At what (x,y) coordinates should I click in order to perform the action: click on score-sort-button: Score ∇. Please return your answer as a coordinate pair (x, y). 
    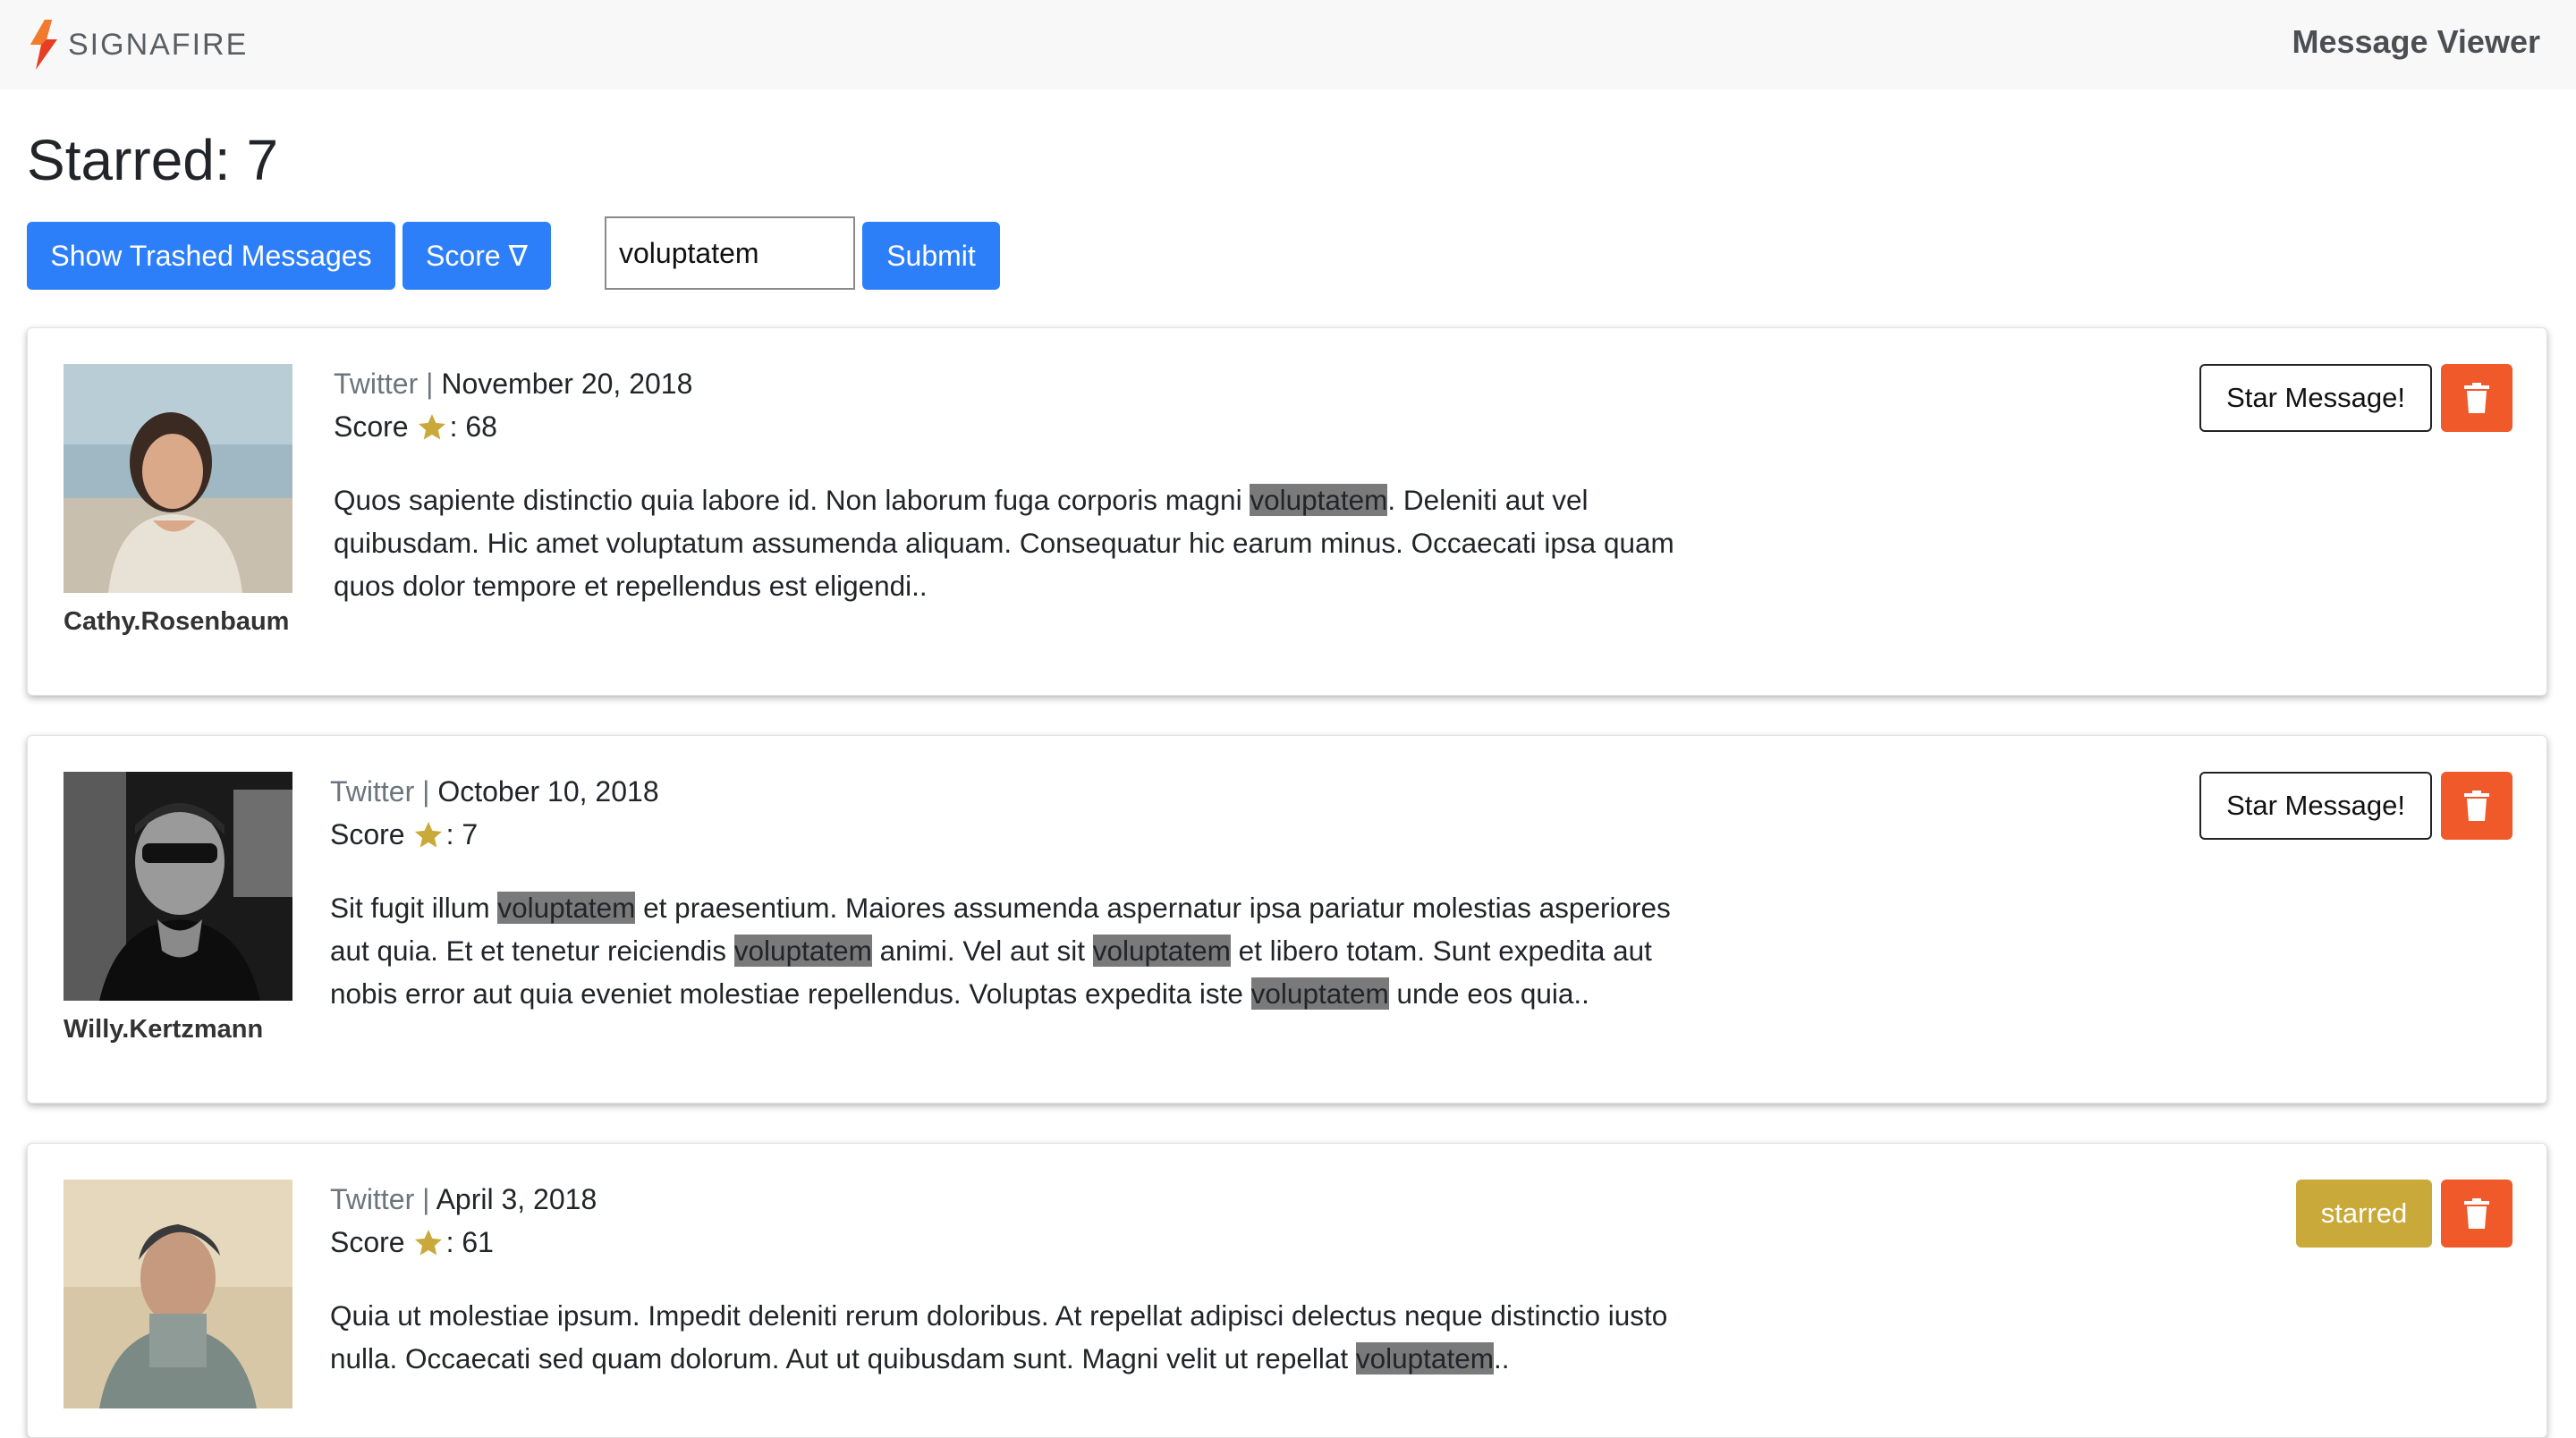
    Looking at the image, I should click on (476, 256).